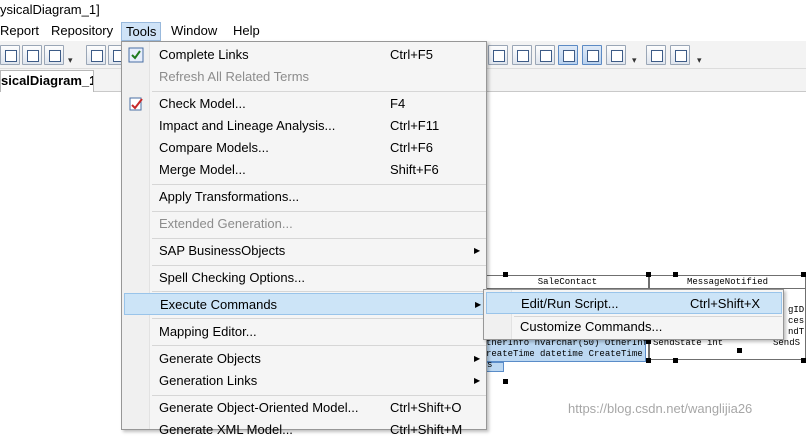 Image resolution: width=806 pixels, height=441 pixels. I want to click on menu-item-sap-businessobjects: SAP BusinessObjects ▶, so click(304, 251).